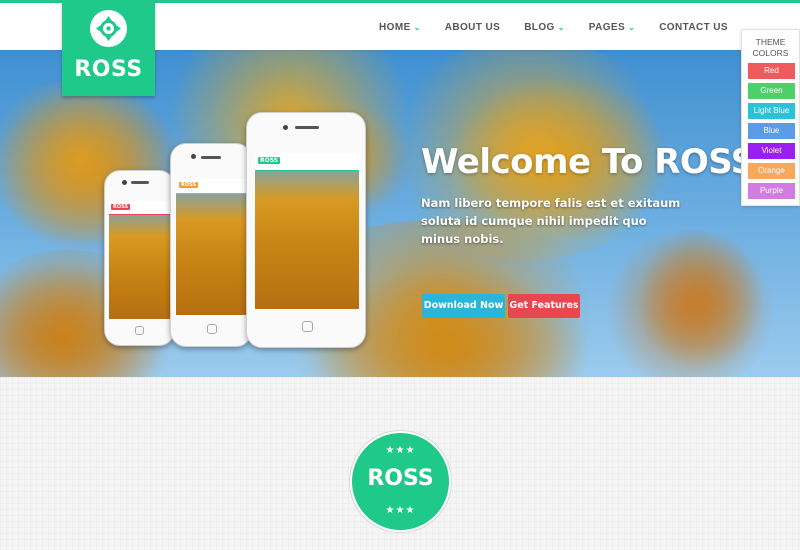 This screenshot has width=800, height=550. Describe the element at coordinates (607, 27) in the screenshot. I see `nav-item-label: PAGES` at that location.